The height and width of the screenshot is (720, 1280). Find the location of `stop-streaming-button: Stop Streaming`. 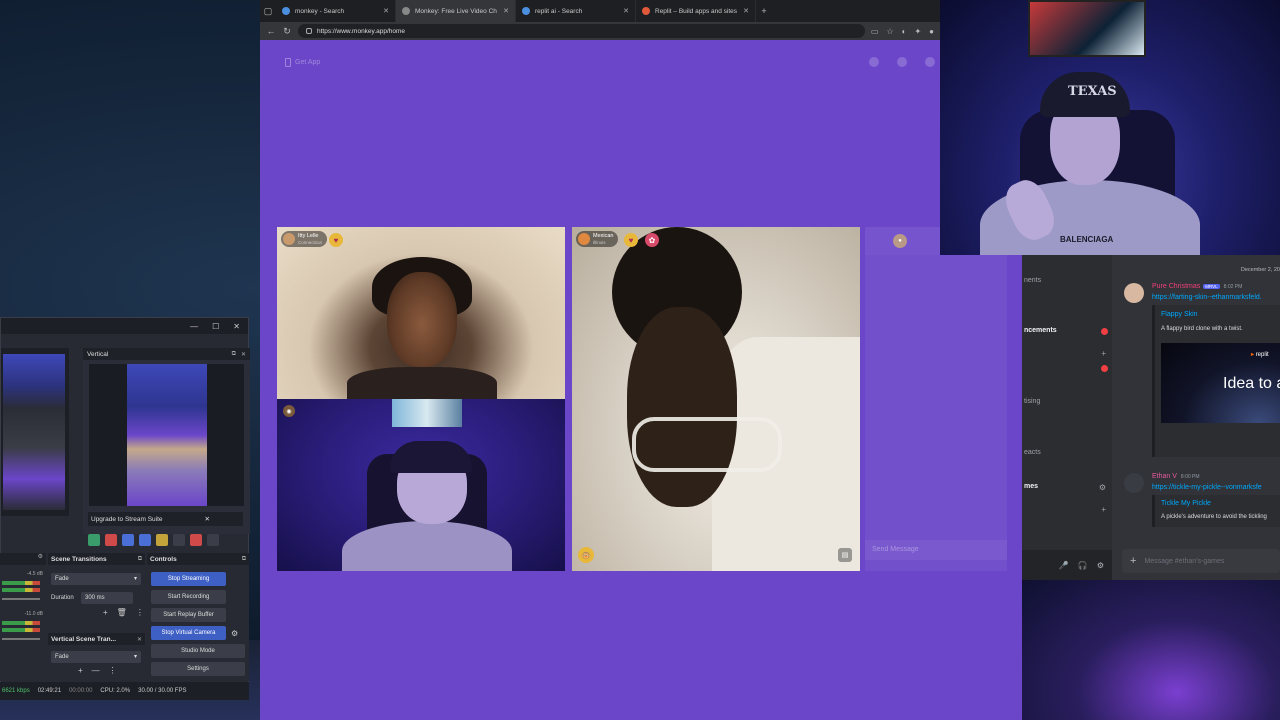

stop-streaming-button: Stop Streaming is located at coordinates (188, 579).